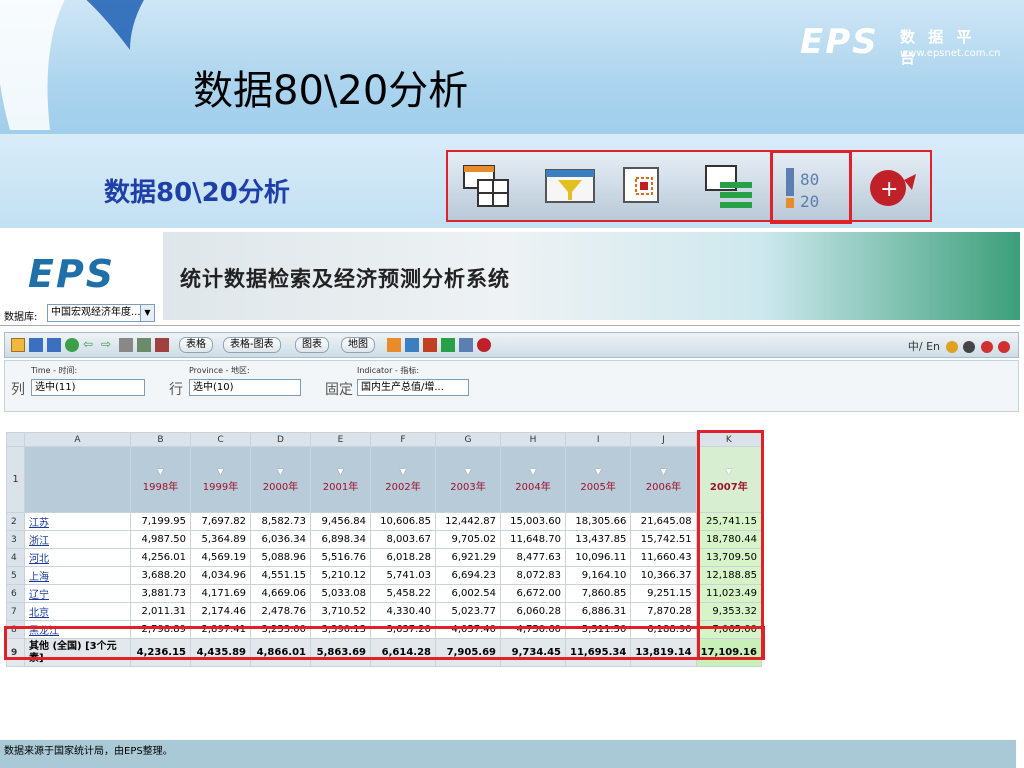 The image size is (1024, 768). Describe the element at coordinates (340, 479) in the screenshot. I see `year-header: ▼ 2001年` at that location.